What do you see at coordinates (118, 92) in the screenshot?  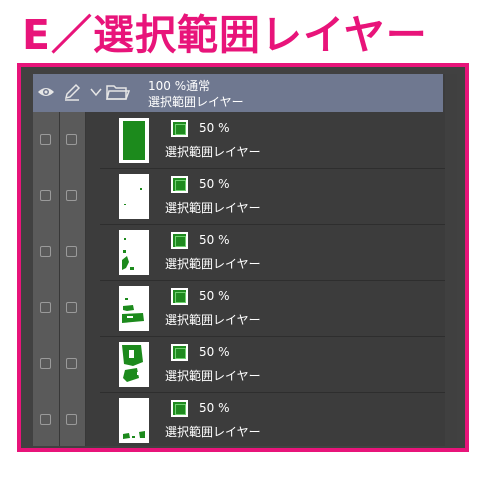 I see `folder-icon` at bounding box center [118, 92].